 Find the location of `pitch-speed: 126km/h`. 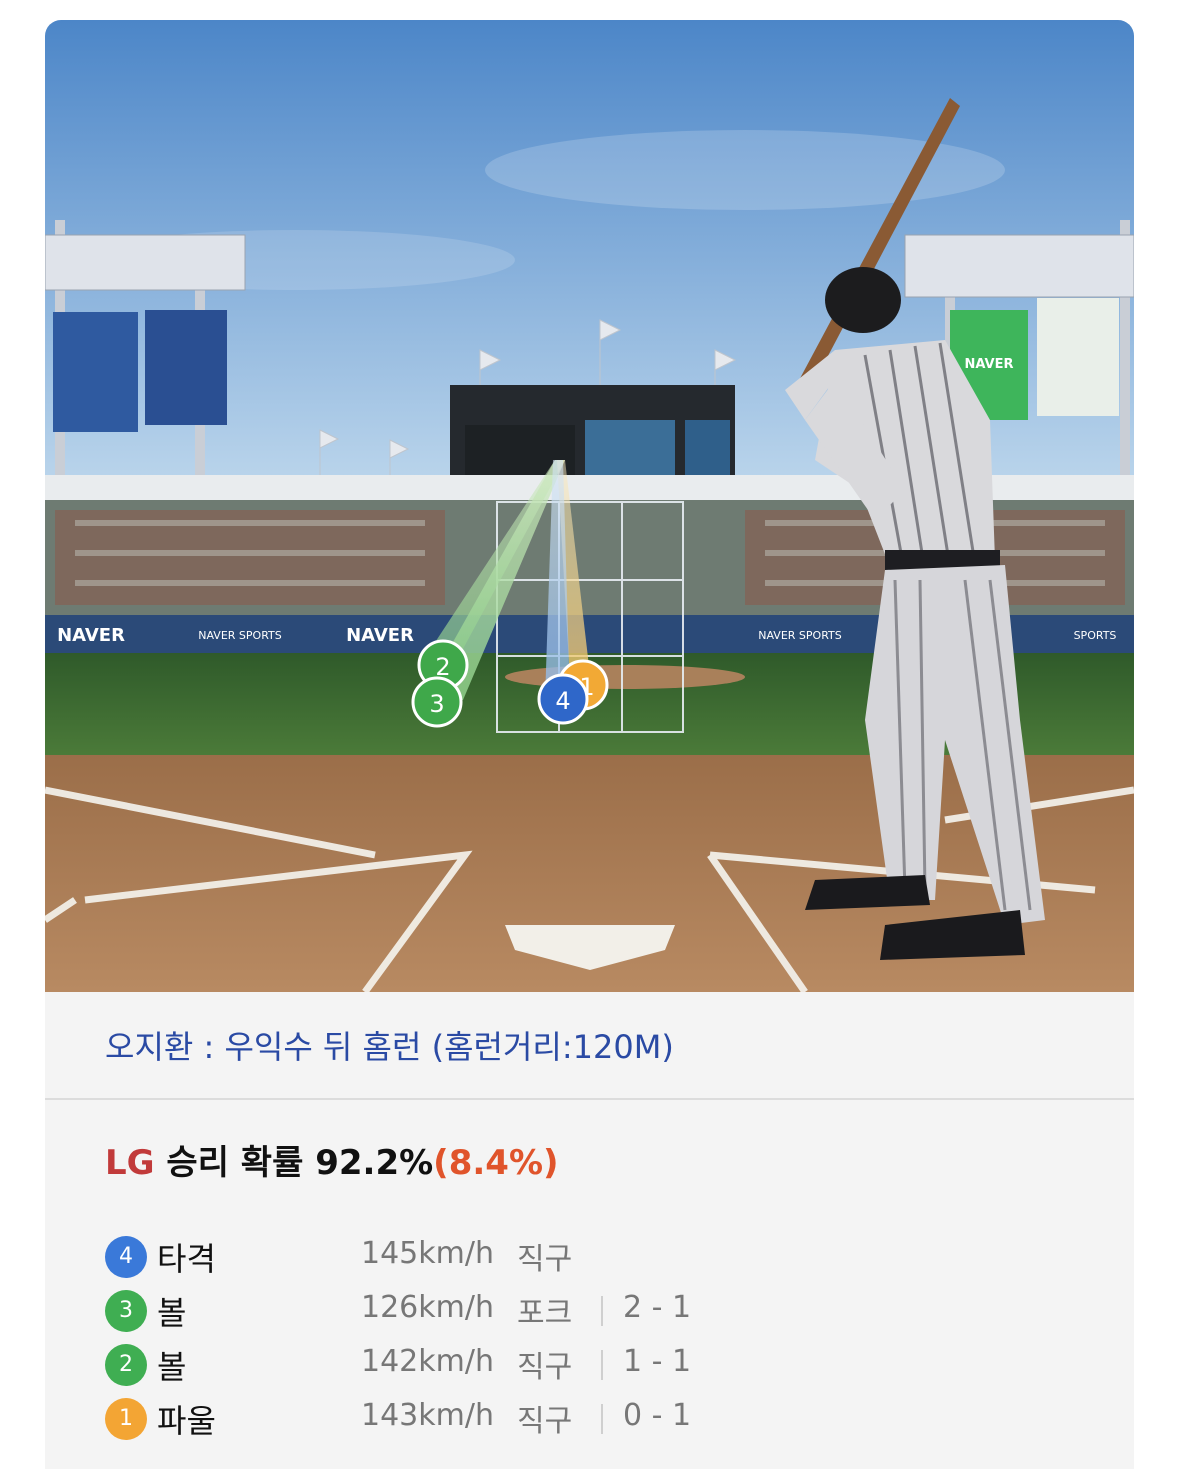

pitch-speed: 126km/h is located at coordinates (427, 1307).